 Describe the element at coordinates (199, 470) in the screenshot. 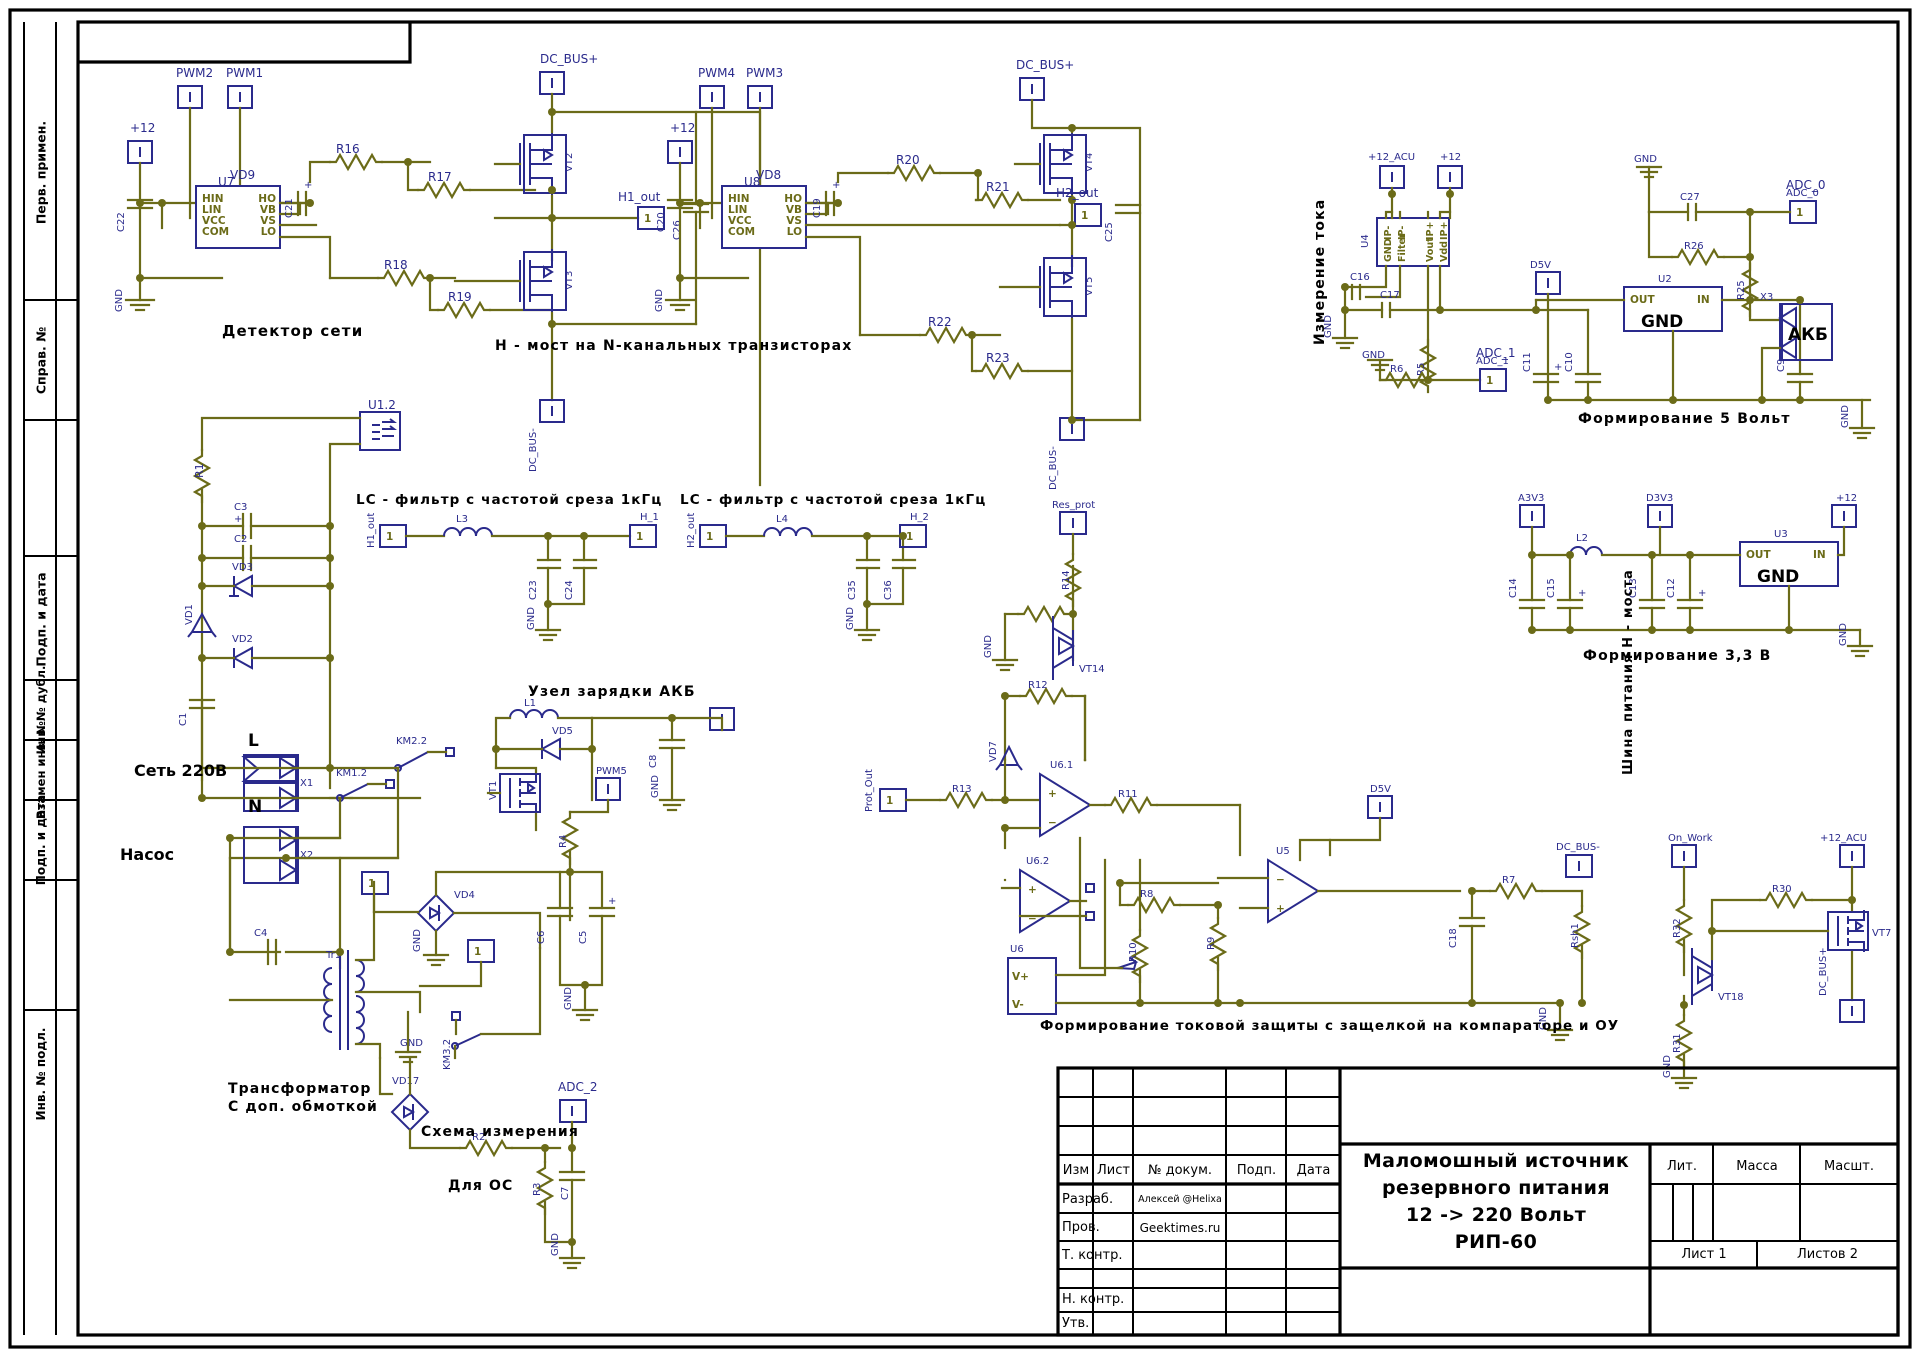

I see `ref-r1-v: R1` at that location.